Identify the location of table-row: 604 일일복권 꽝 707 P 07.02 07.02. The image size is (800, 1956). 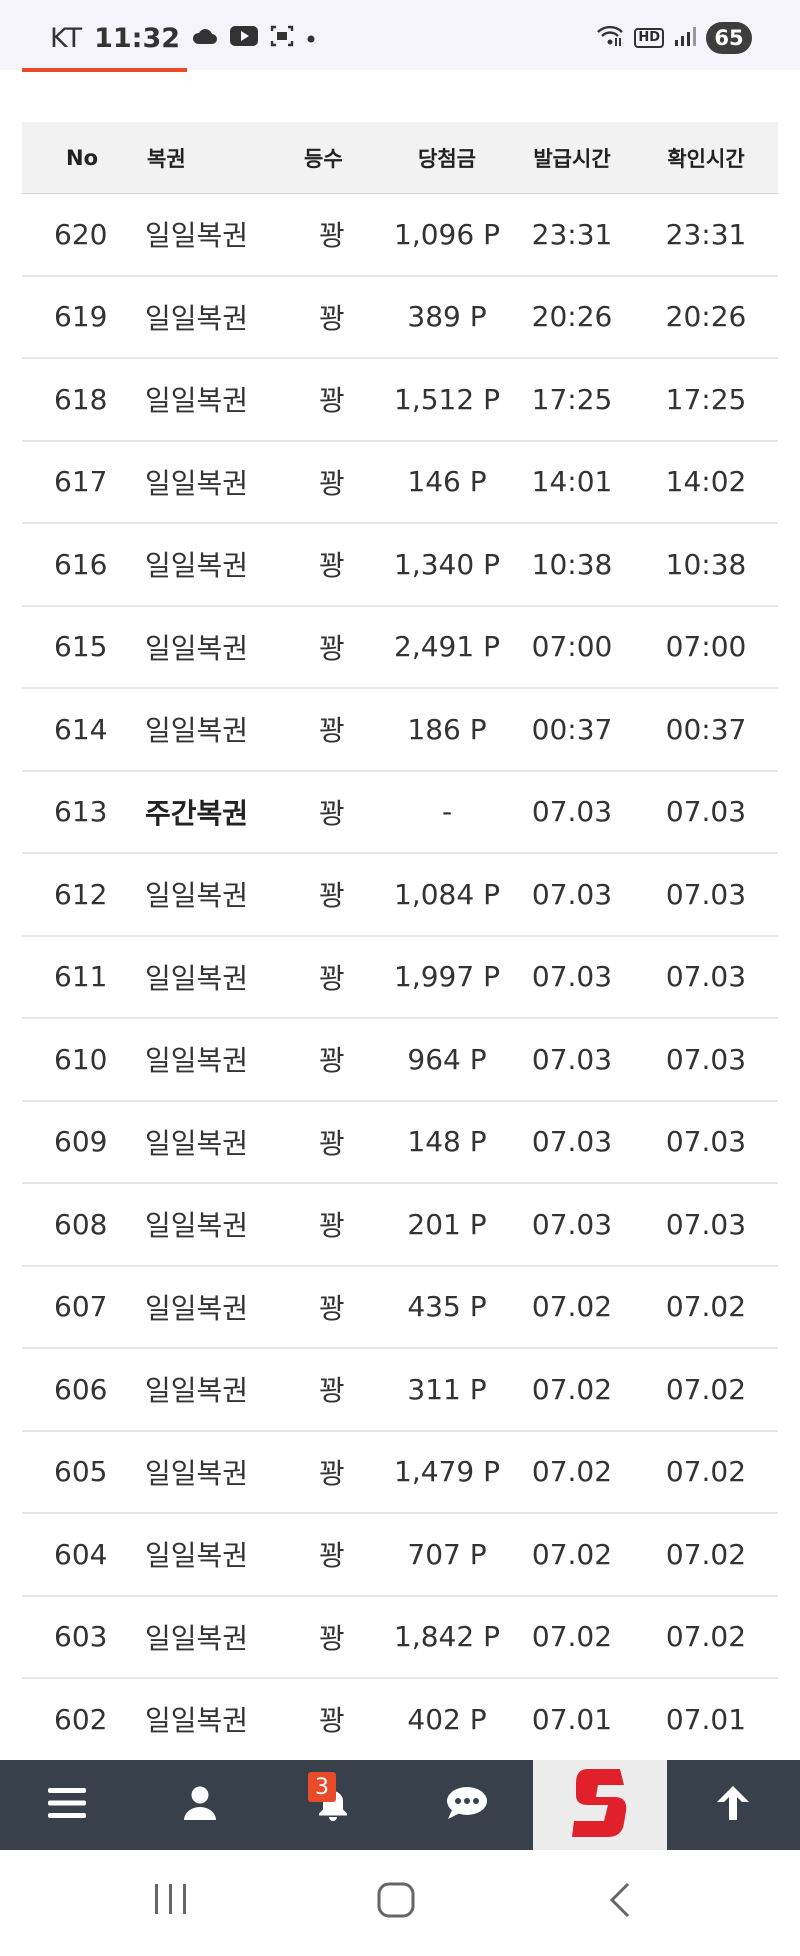
(400, 1555).